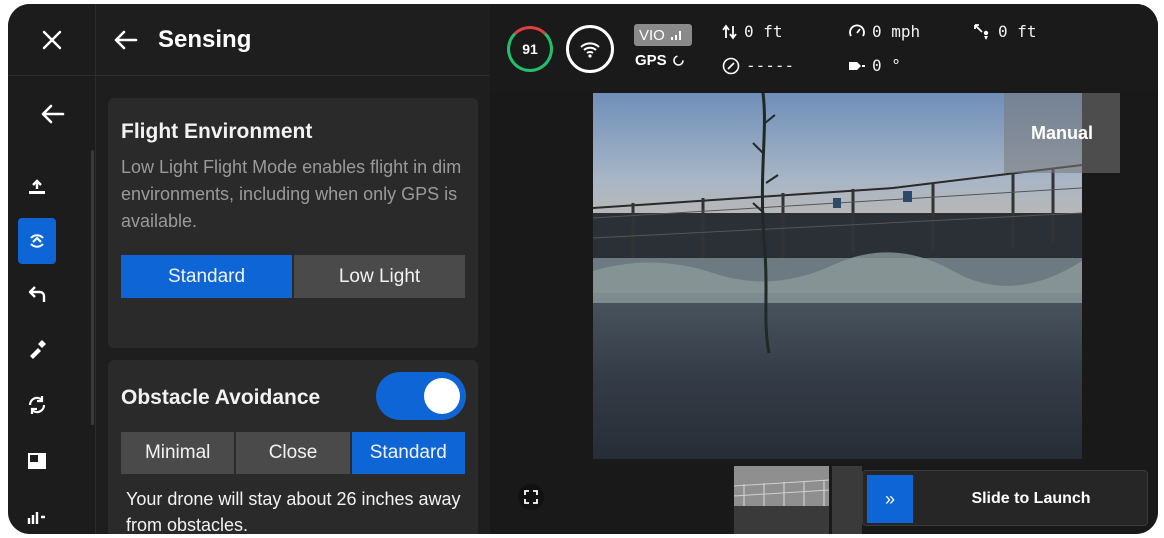 The height and width of the screenshot is (538, 1164). Describe the element at coordinates (442, 396) in the screenshot. I see `toggle-knob` at that location.